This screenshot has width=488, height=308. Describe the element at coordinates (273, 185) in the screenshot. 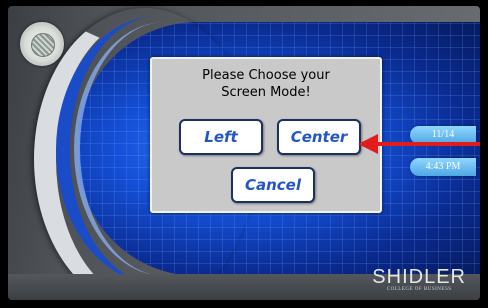

I see `cancel-button: Cancel` at that location.